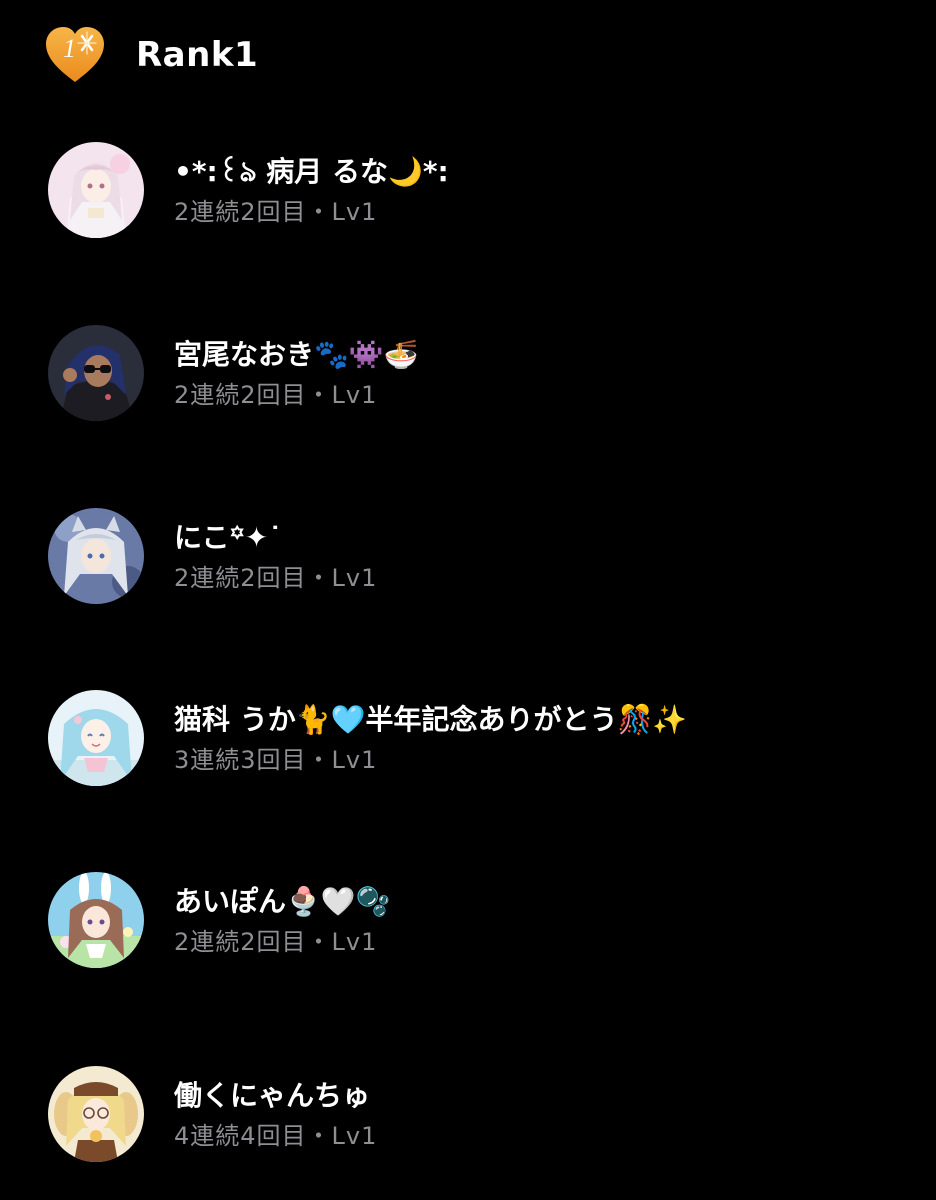 The image size is (936, 1200). Describe the element at coordinates (431, 719) in the screenshot. I see `user-name: 猫科 うか🐈🩵半年記念ありがとう🎊✨` at that location.